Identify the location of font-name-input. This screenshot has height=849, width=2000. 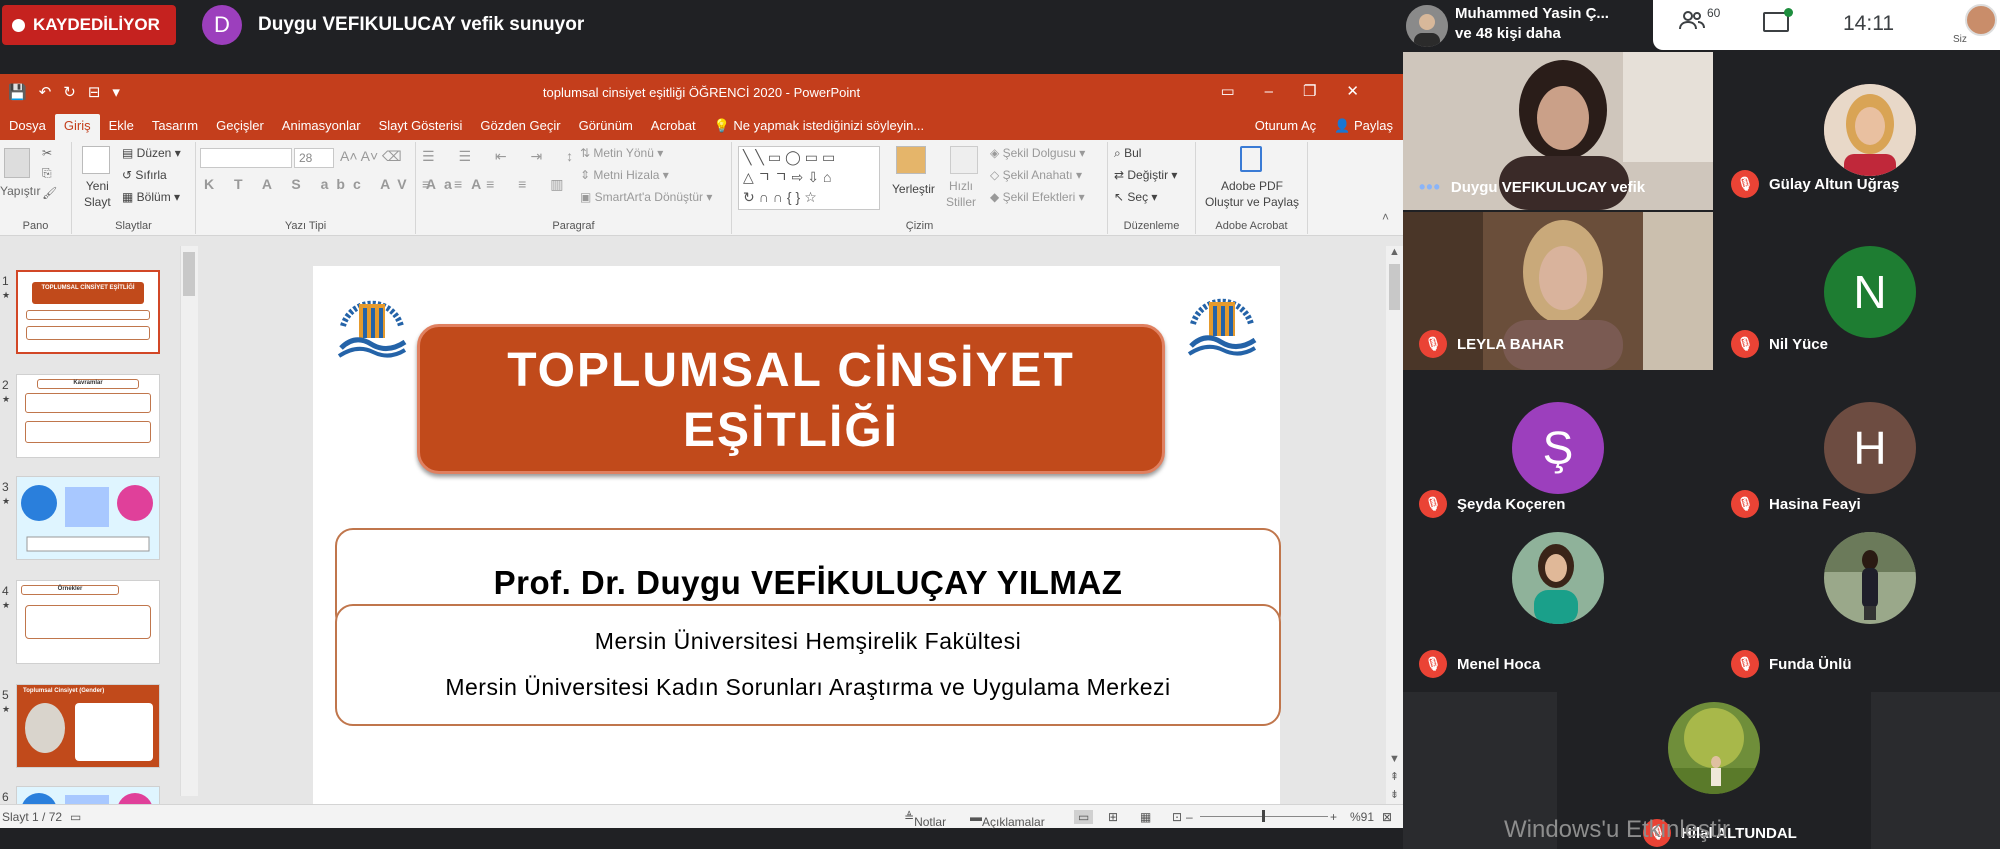
(246, 158).